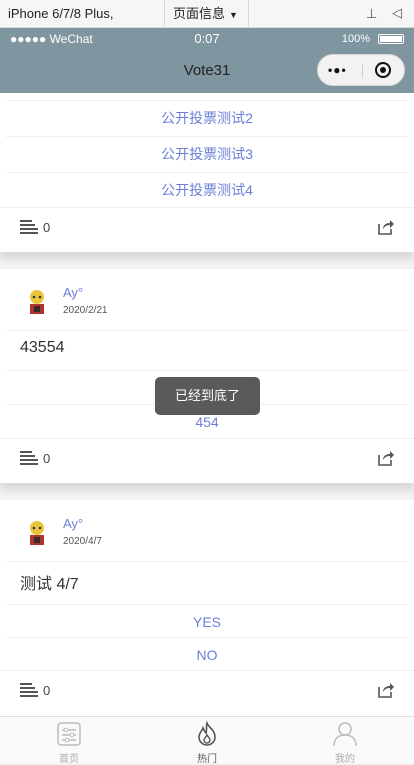 Image resolution: width=414 pixels, height=765 pixels. I want to click on poll-option: 公开投票测试3, so click(207, 153).